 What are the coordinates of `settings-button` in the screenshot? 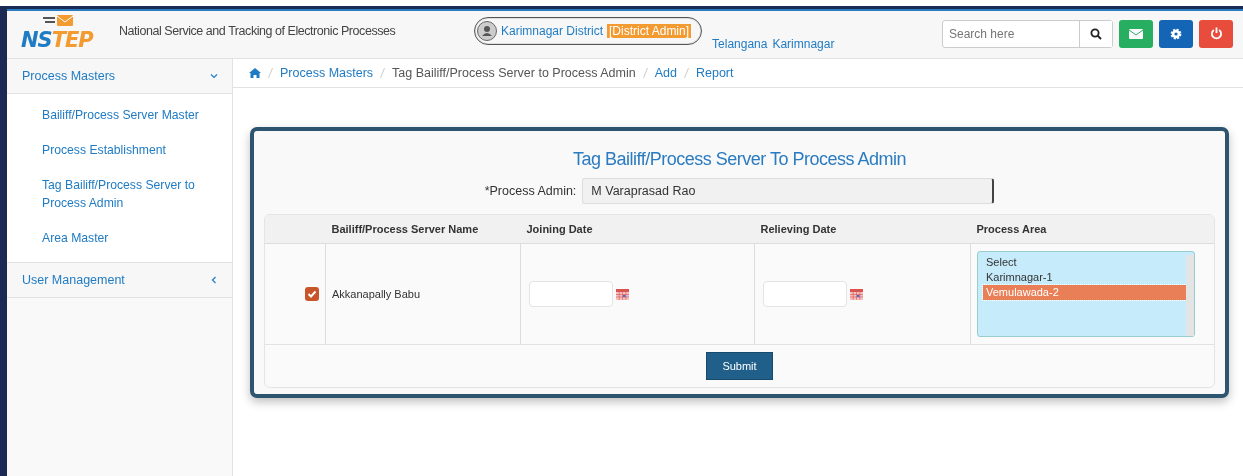 It's located at (1176, 33).